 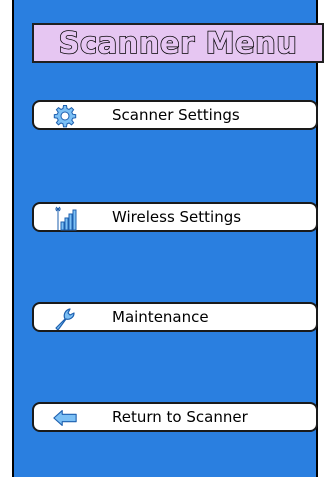 I want to click on maintenance-button: Maintenance, so click(x=175, y=317).